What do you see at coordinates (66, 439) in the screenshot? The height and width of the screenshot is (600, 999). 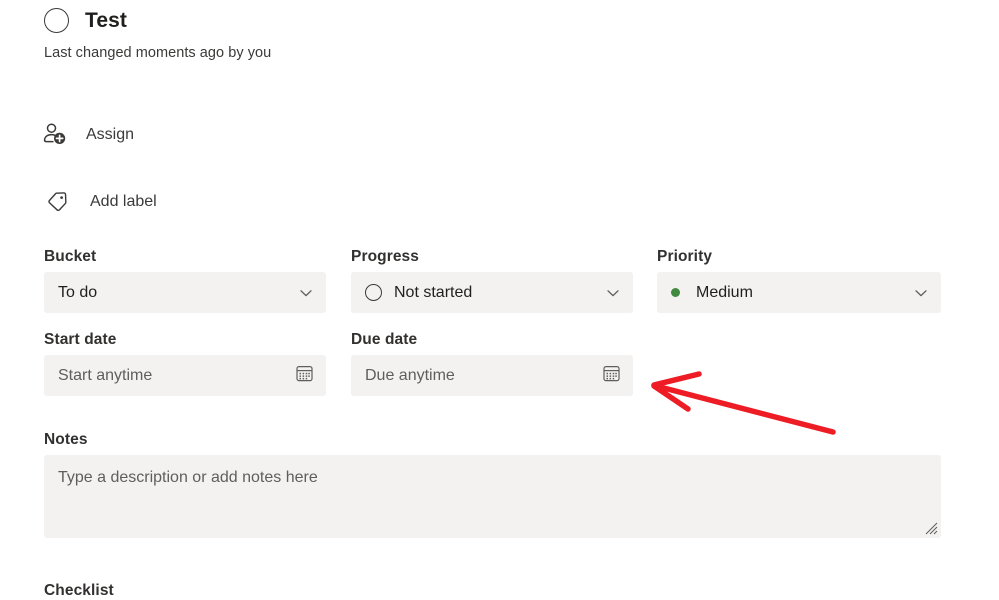 I see `notes-label: Notes` at bounding box center [66, 439].